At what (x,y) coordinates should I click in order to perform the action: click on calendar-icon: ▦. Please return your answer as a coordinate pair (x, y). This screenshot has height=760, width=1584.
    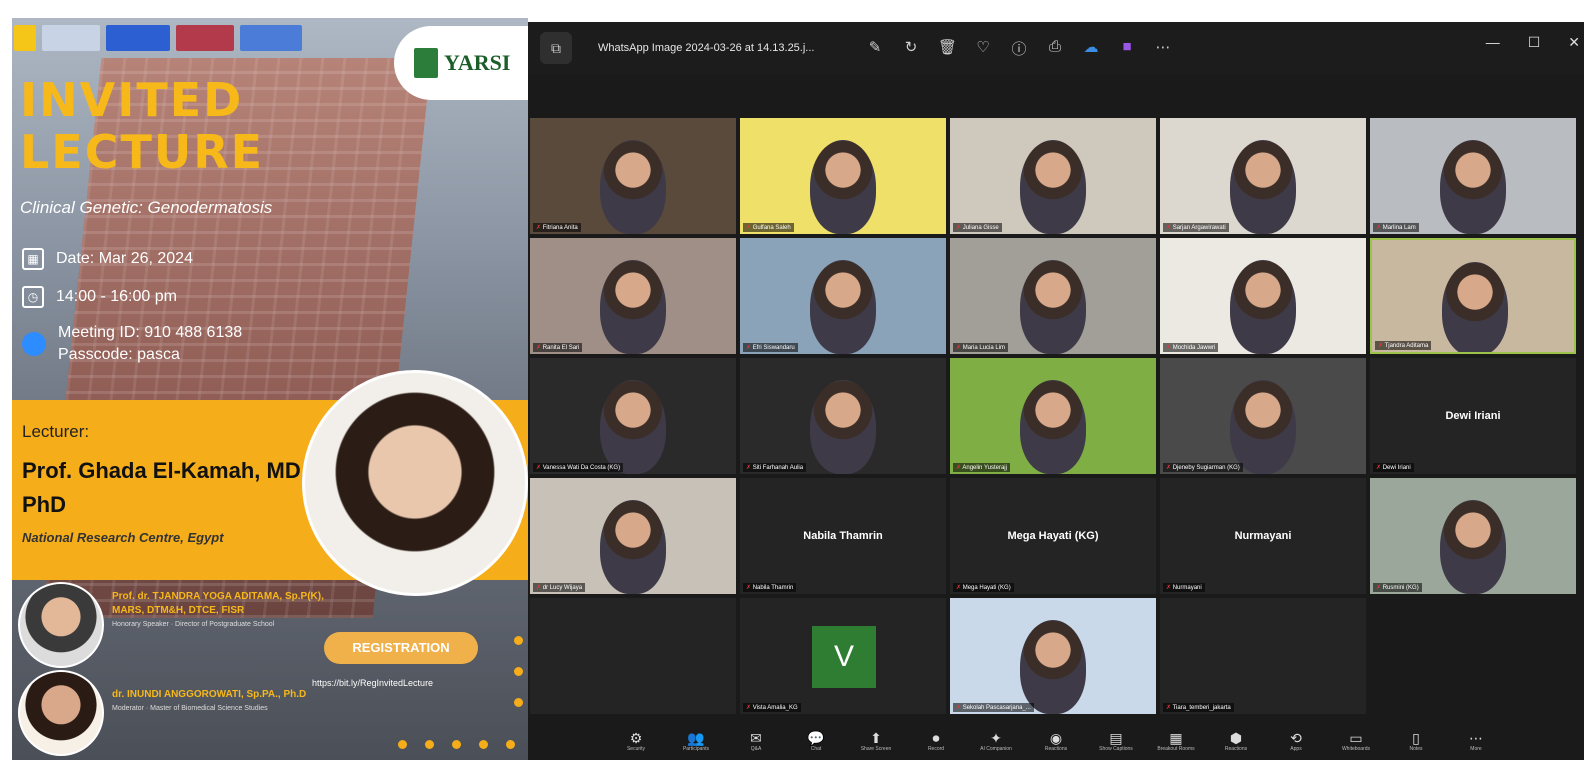
    Looking at the image, I should click on (33, 259).